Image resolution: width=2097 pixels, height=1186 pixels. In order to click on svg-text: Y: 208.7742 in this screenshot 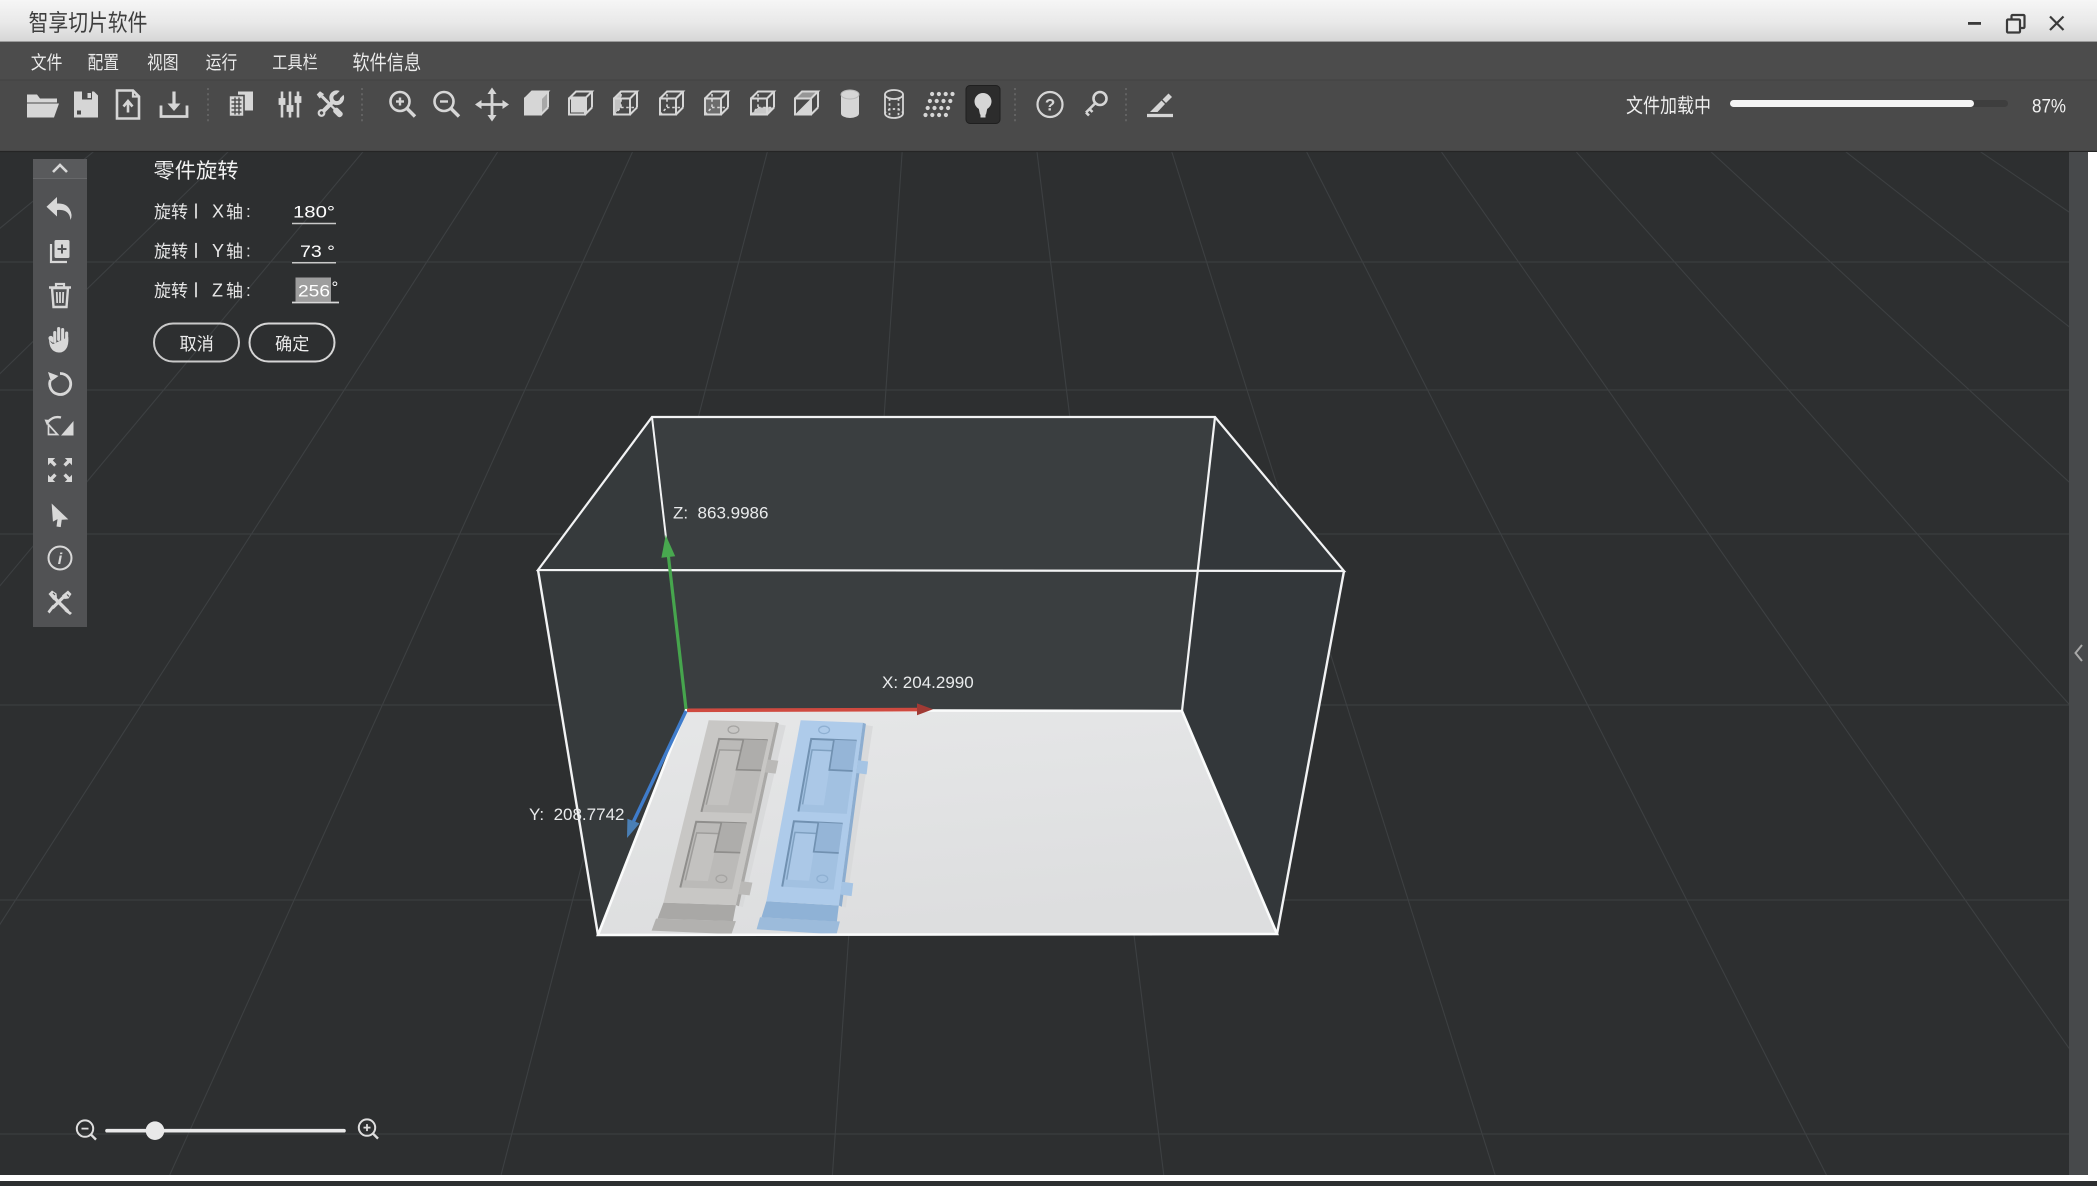, I will do `click(576, 814)`.